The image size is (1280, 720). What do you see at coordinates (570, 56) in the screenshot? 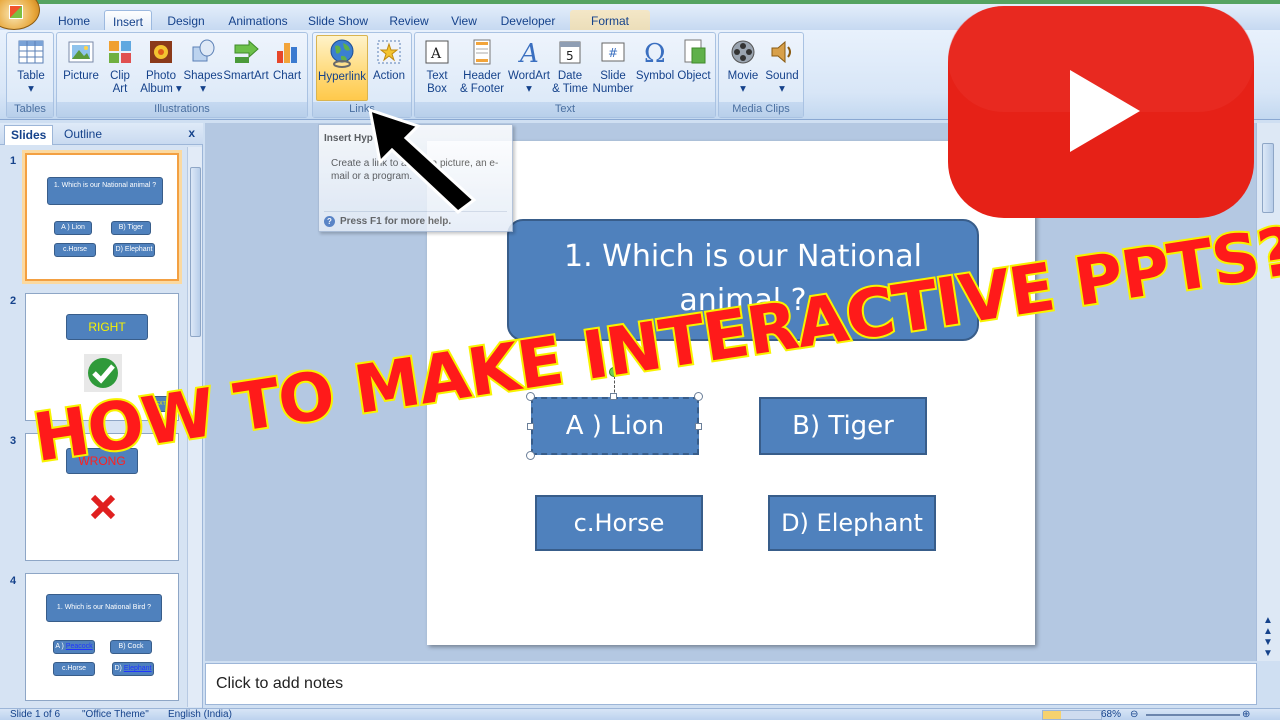
I see `svg-text: 5` at bounding box center [570, 56].